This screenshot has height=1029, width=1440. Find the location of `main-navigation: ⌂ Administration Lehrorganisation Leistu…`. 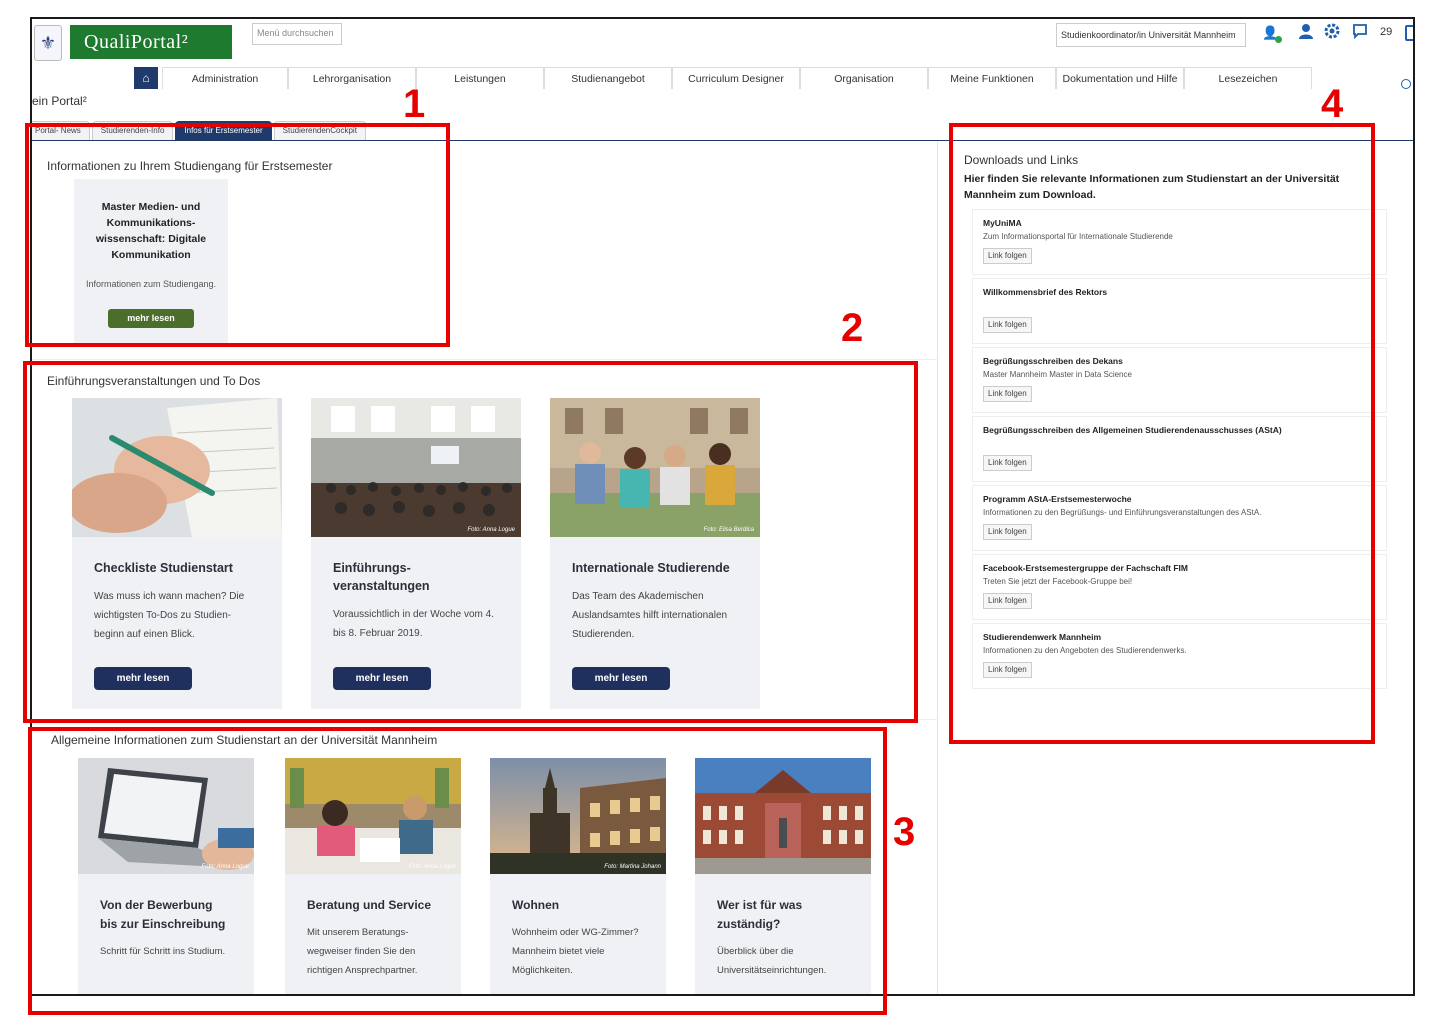

main-navigation: ⌂ Administration Lehrorganisation Leistu… is located at coordinates (723, 78).